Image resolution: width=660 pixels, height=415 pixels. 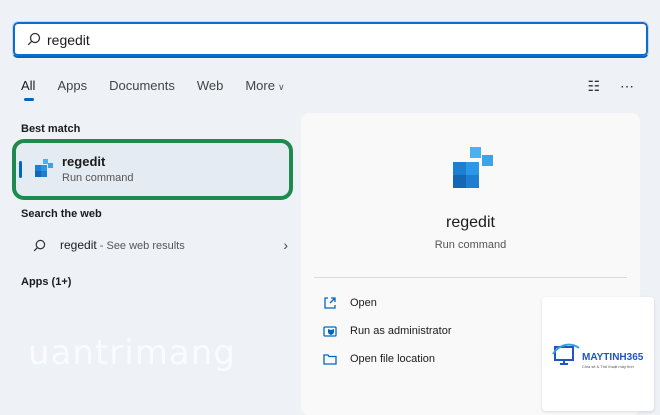 What do you see at coordinates (470, 222) in the screenshot?
I see `preview-title: regedit` at bounding box center [470, 222].